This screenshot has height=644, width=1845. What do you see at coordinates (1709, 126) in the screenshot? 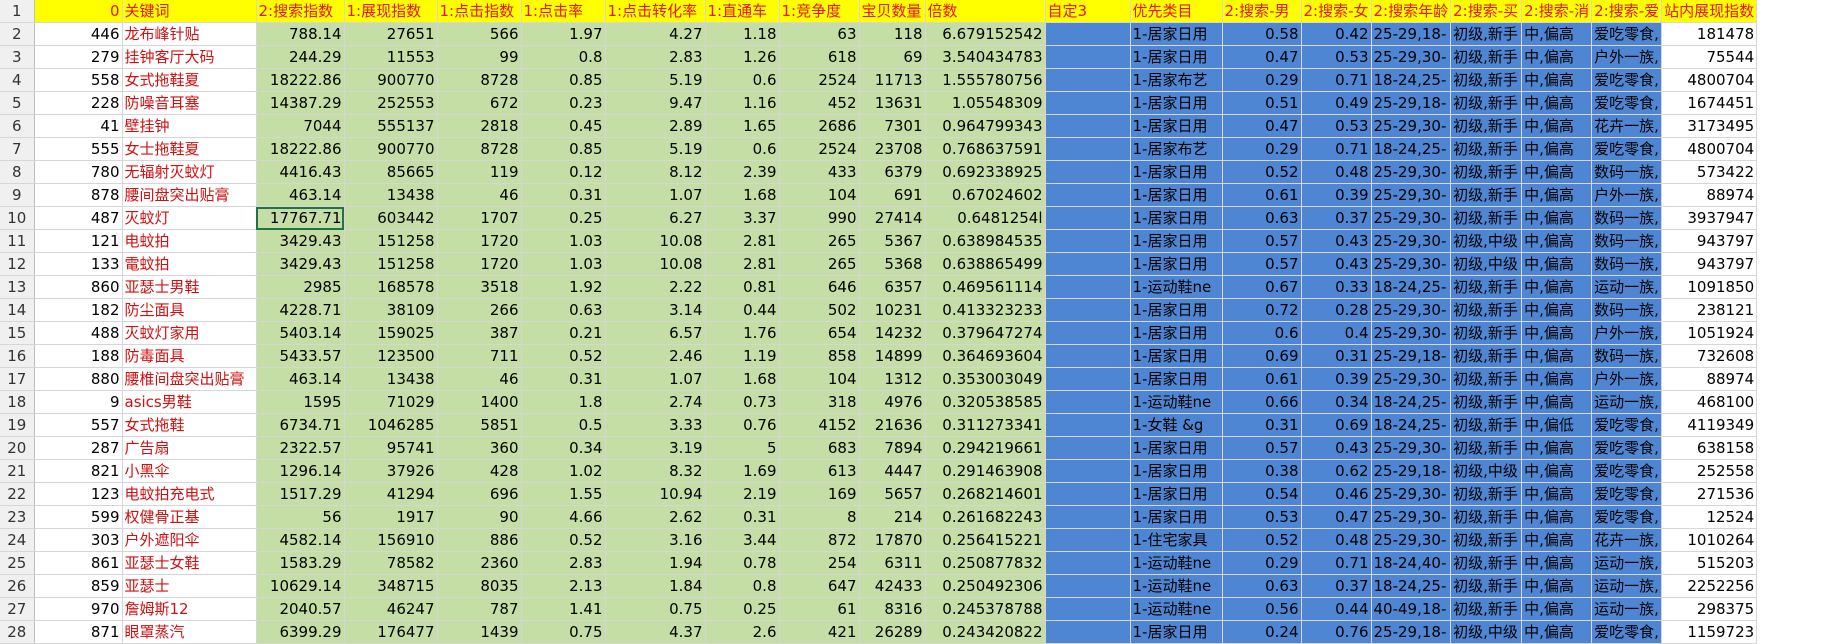
I see `table-cell: 3173495` at bounding box center [1709, 126].